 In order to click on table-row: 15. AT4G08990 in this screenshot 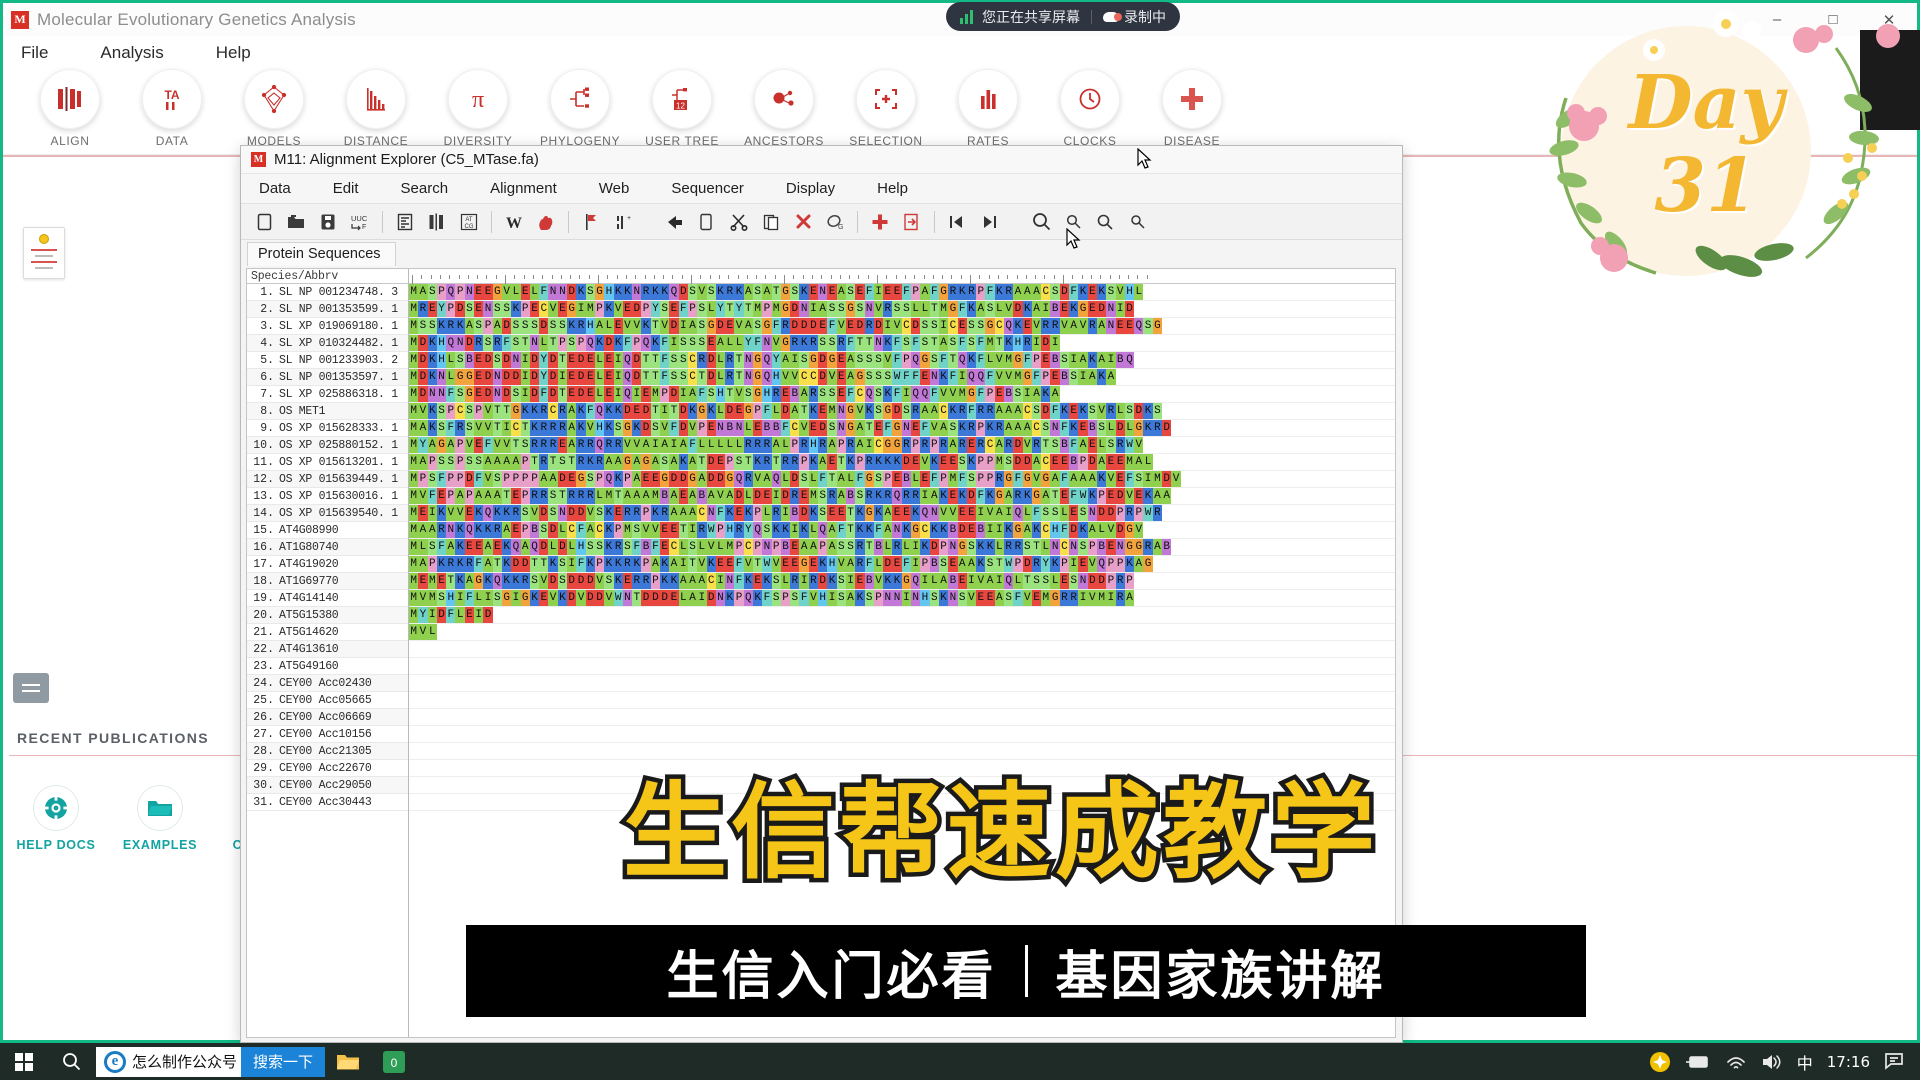, I will do `click(327, 530)`.